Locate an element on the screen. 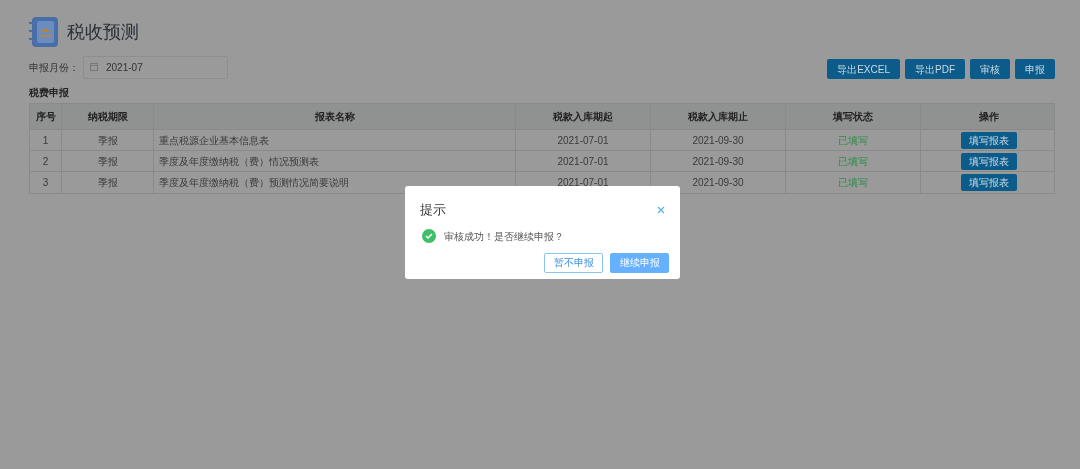 This screenshot has width=1080, height=469. column-header: 序号 is located at coordinates (45, 117).